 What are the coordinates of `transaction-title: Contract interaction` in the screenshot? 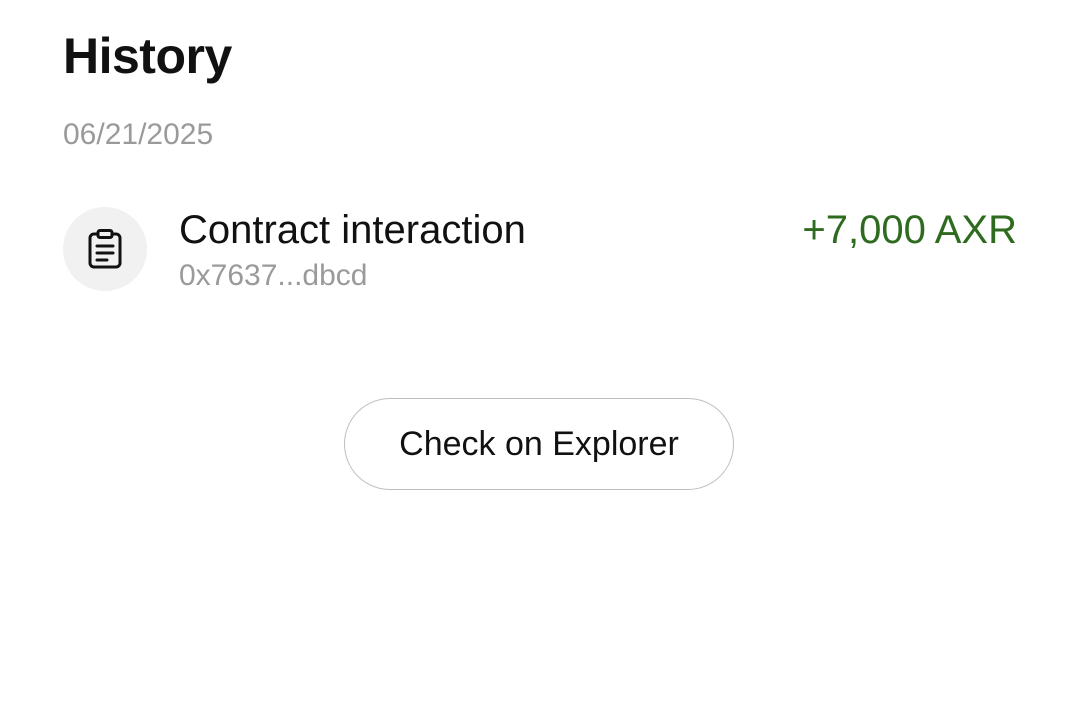 It's located at (352, 230).